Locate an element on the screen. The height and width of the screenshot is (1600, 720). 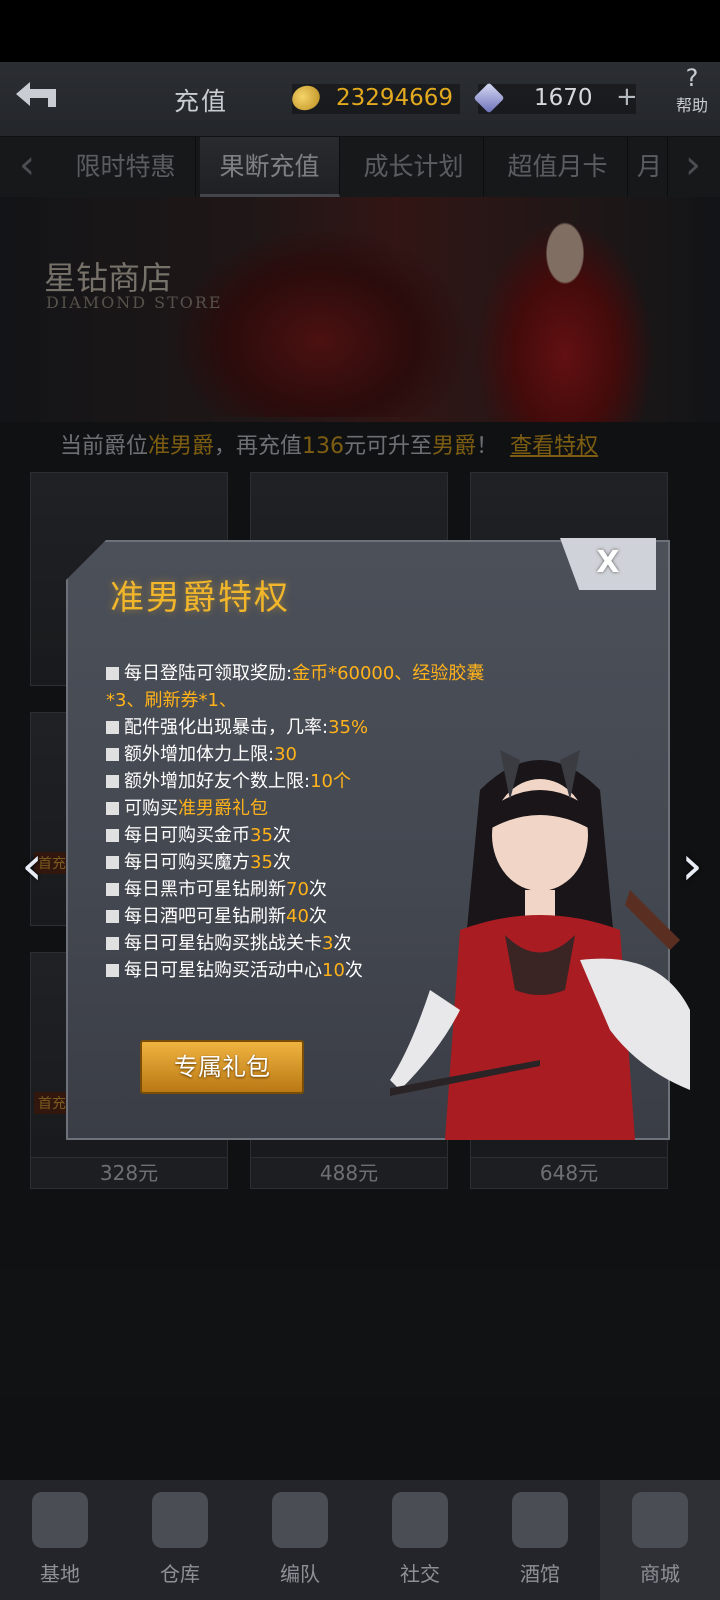
nav-item-shop: 商城 is located at coordinates (660, 1540).